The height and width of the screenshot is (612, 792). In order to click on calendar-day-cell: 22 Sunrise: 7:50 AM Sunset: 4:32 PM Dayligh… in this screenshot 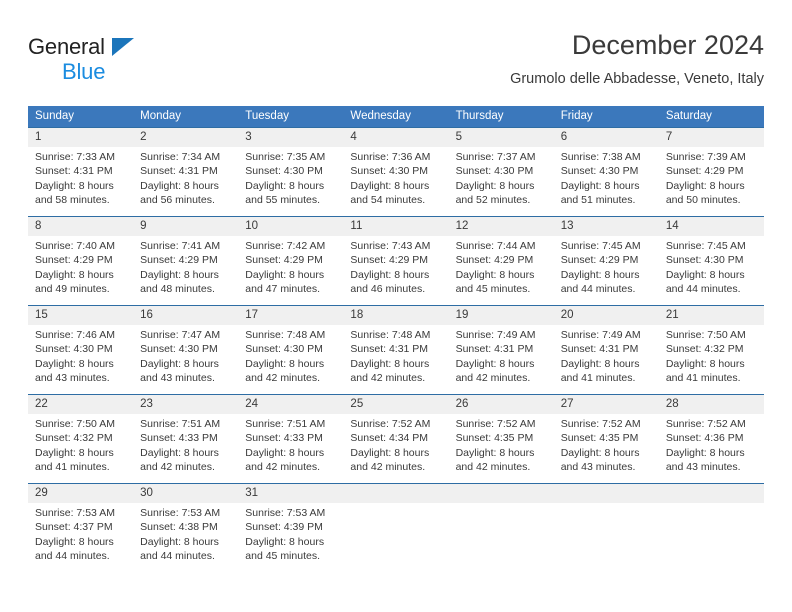, I will do `click(81, 439)`.